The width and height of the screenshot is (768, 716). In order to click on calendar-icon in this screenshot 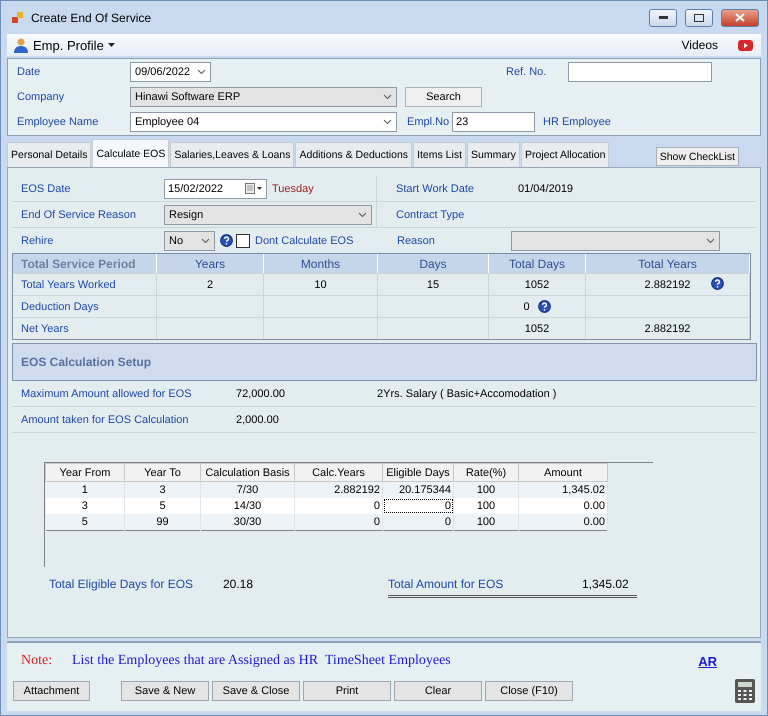, I will do `click(254, 188)`.